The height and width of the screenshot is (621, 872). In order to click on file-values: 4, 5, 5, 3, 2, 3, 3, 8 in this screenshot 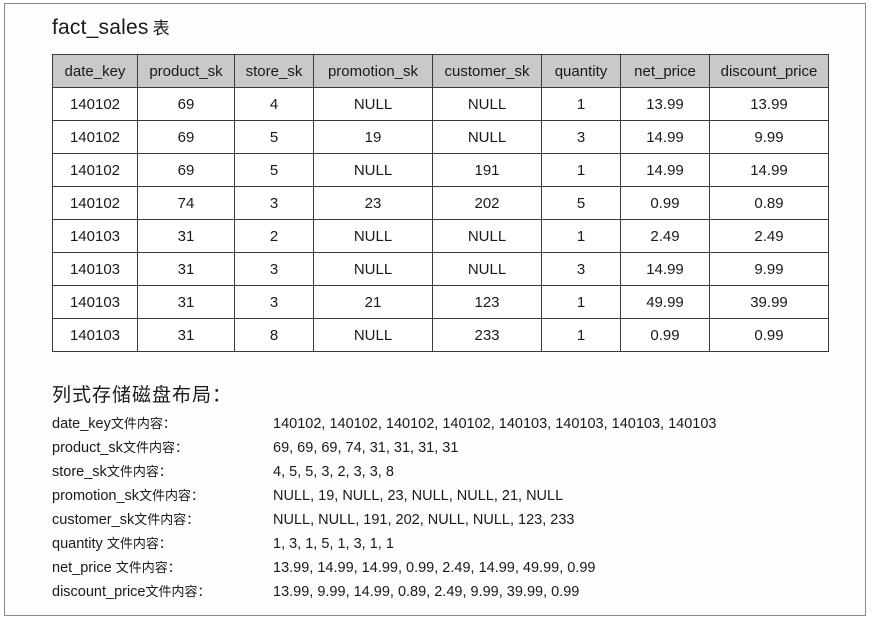, I will do `click(333, 472)`.